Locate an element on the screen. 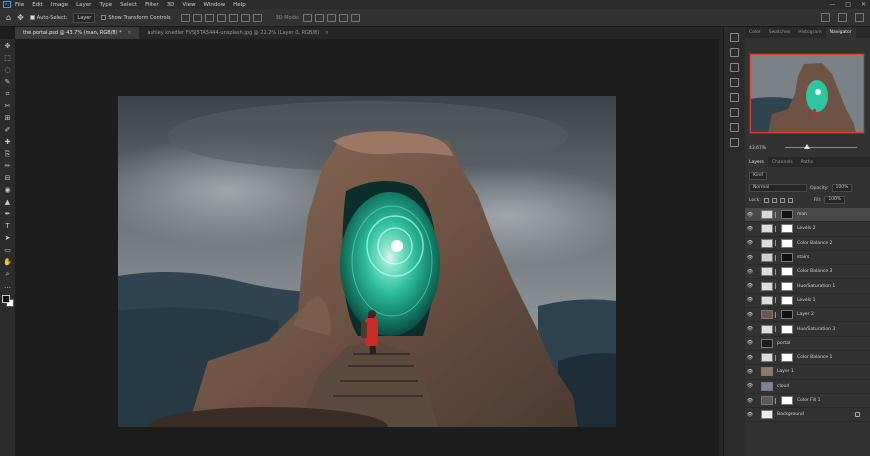  menu-help: Help is located at coordinates (239, 5).